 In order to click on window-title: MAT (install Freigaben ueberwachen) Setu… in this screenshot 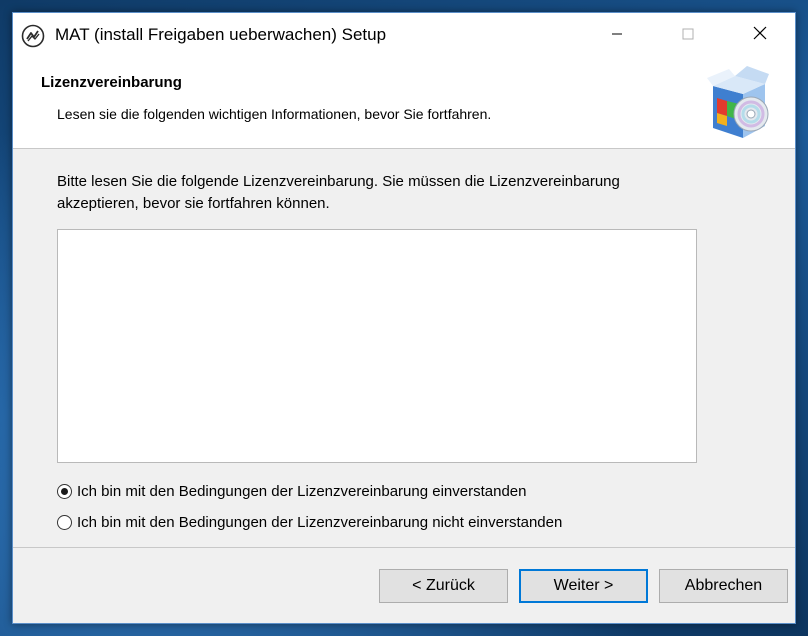, I will do `click(221, 34)`.